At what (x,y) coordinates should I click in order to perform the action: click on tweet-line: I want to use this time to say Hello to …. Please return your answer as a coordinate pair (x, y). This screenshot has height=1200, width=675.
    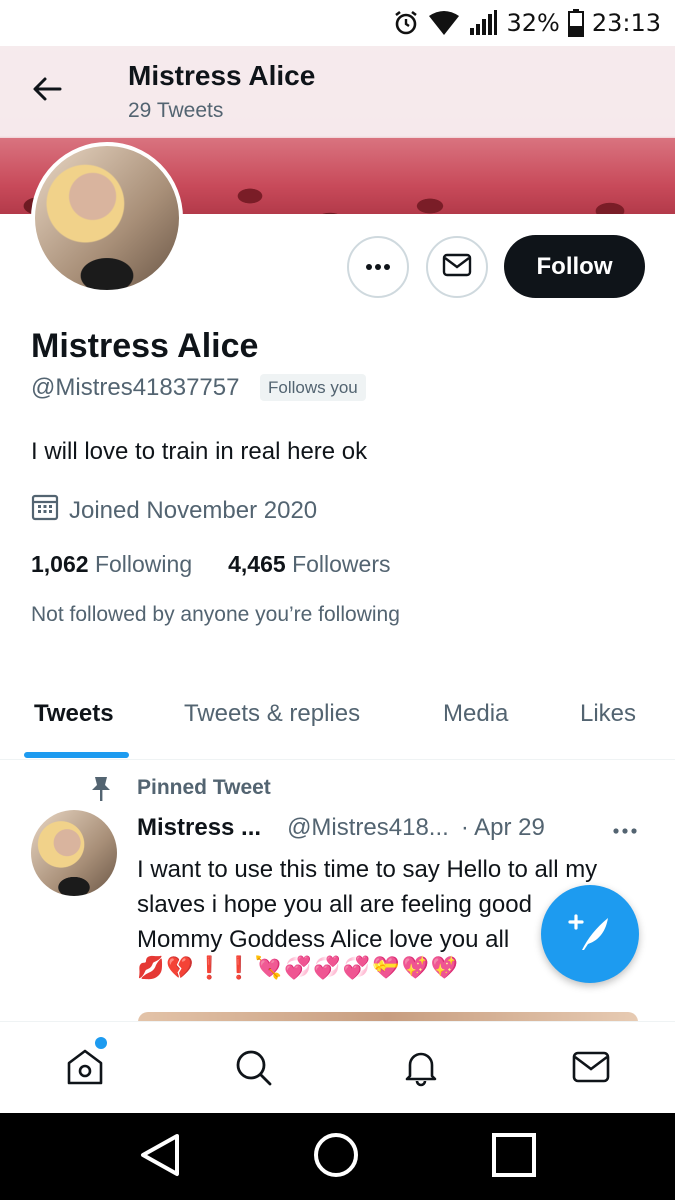
    Looking at the image, I should click on (367, 869).